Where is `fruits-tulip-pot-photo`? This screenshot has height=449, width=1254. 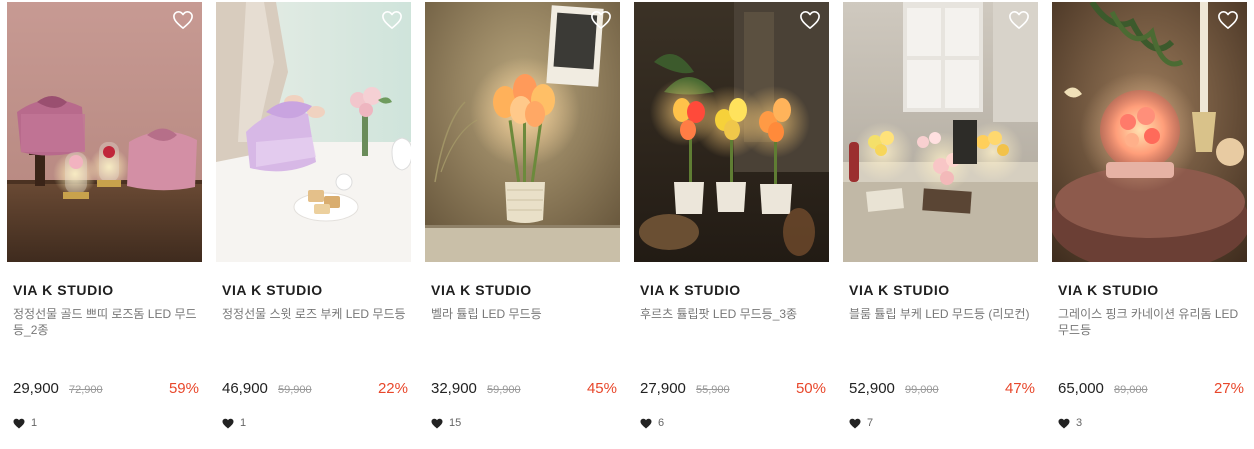
fruits-tulip-pot-photo is located at coordinates (731, 132).